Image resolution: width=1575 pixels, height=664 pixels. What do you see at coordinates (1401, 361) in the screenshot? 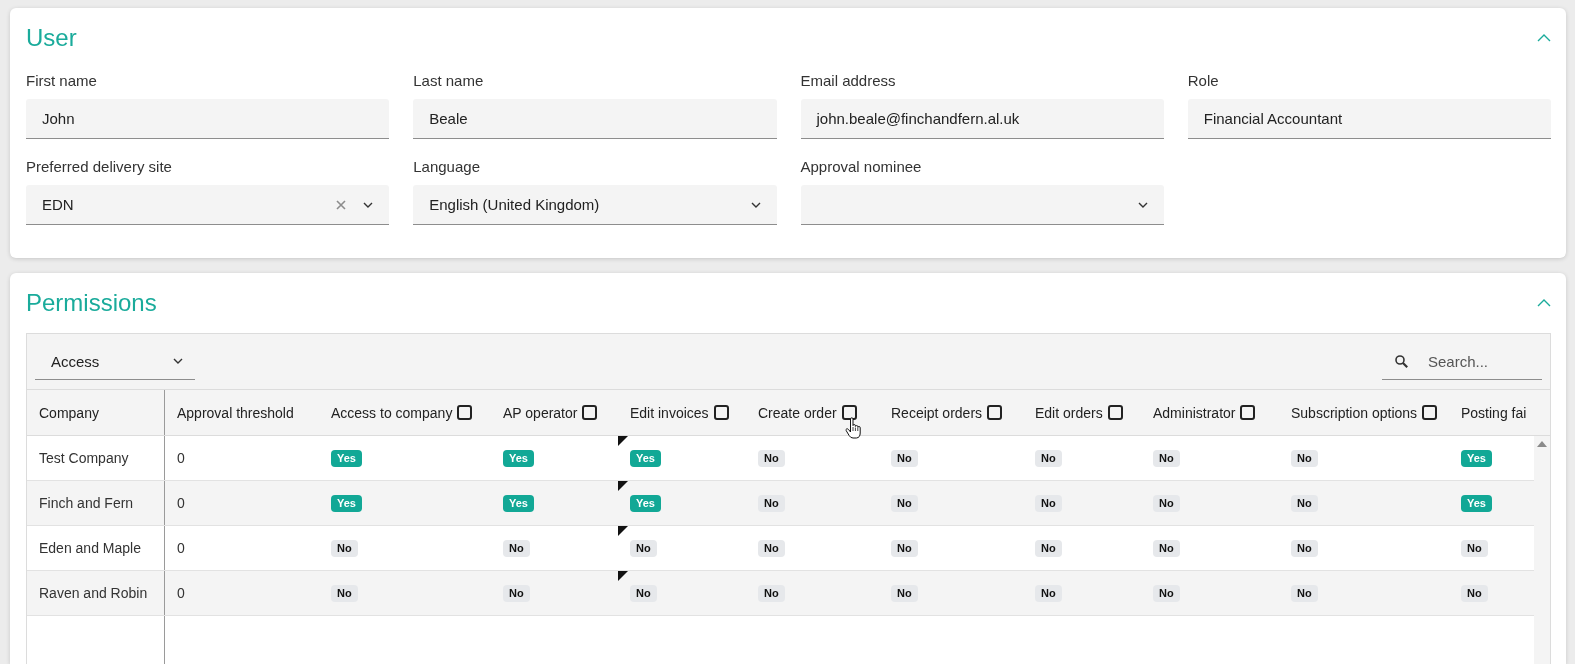
I see `search-icon` at bounding box center [1401, 361].